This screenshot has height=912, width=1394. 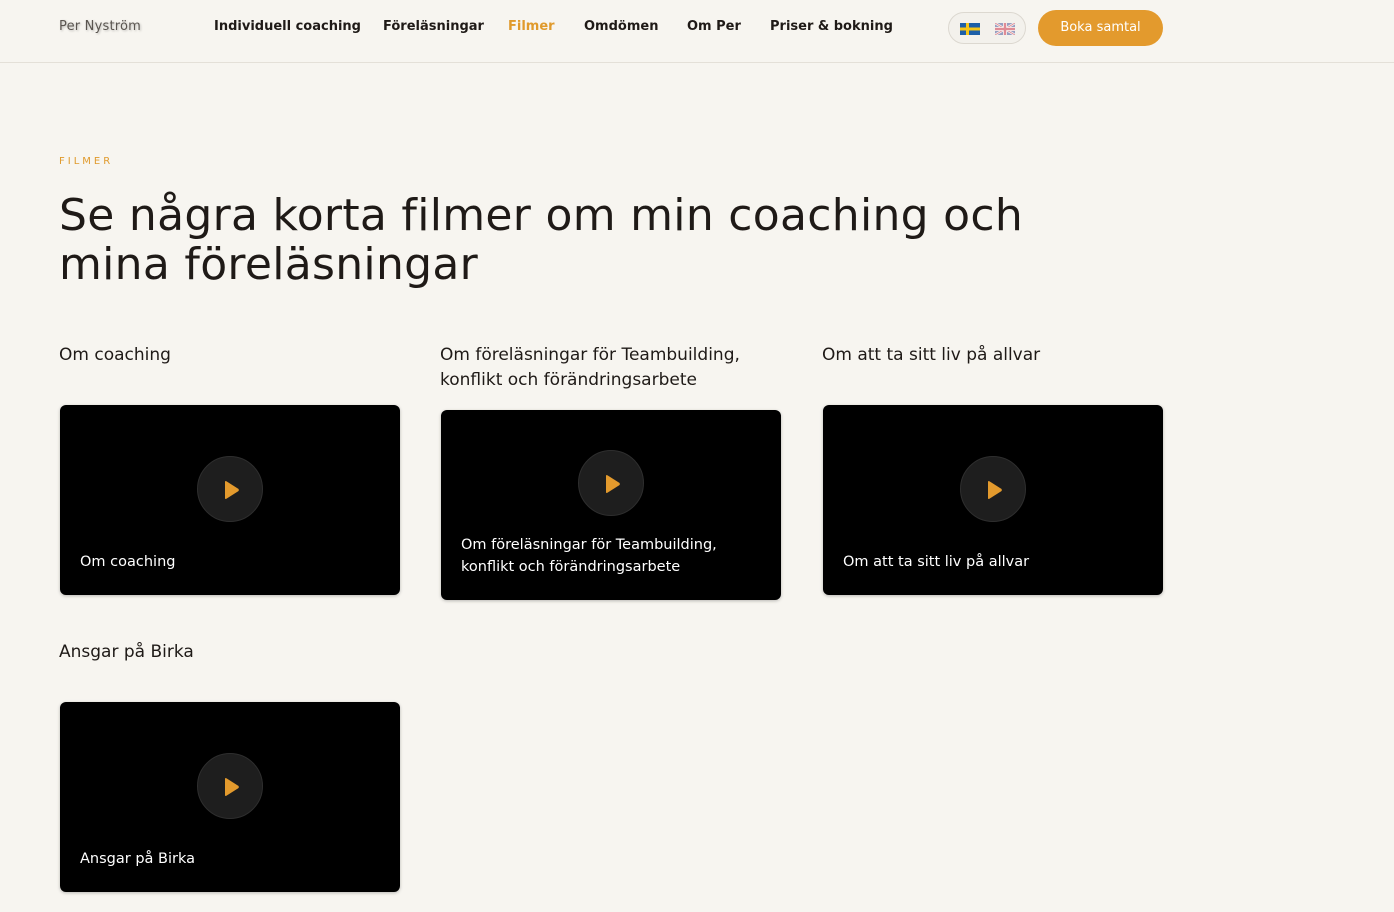 I want to click on video-player: Om att ta sitt liv på allvar, so click(x=993, y=500).